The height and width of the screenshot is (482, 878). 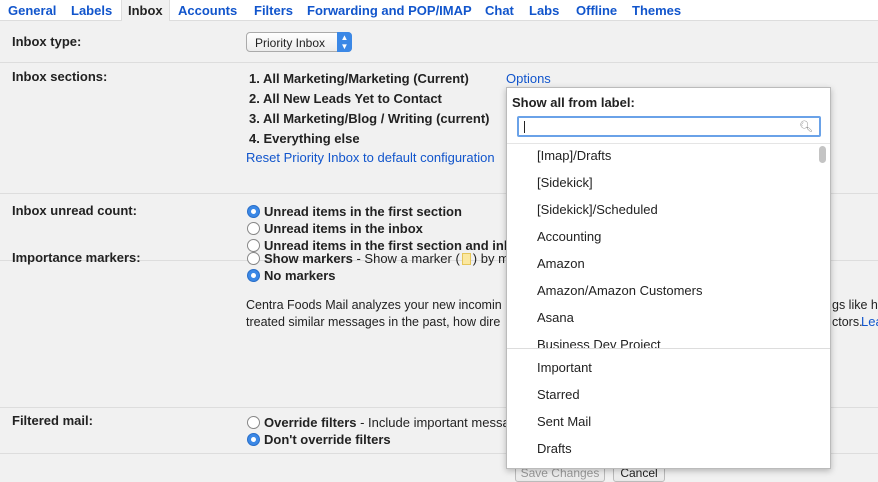 I want to click on label-option: Business Dev Project, so click(x=599, y=342).